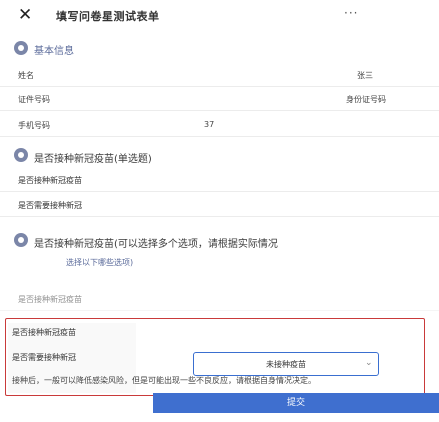  What do you see at coordinates (34, 99) in the screenshot?
I see `field-id-label: 证件号码` at bounding box center [34, 99].